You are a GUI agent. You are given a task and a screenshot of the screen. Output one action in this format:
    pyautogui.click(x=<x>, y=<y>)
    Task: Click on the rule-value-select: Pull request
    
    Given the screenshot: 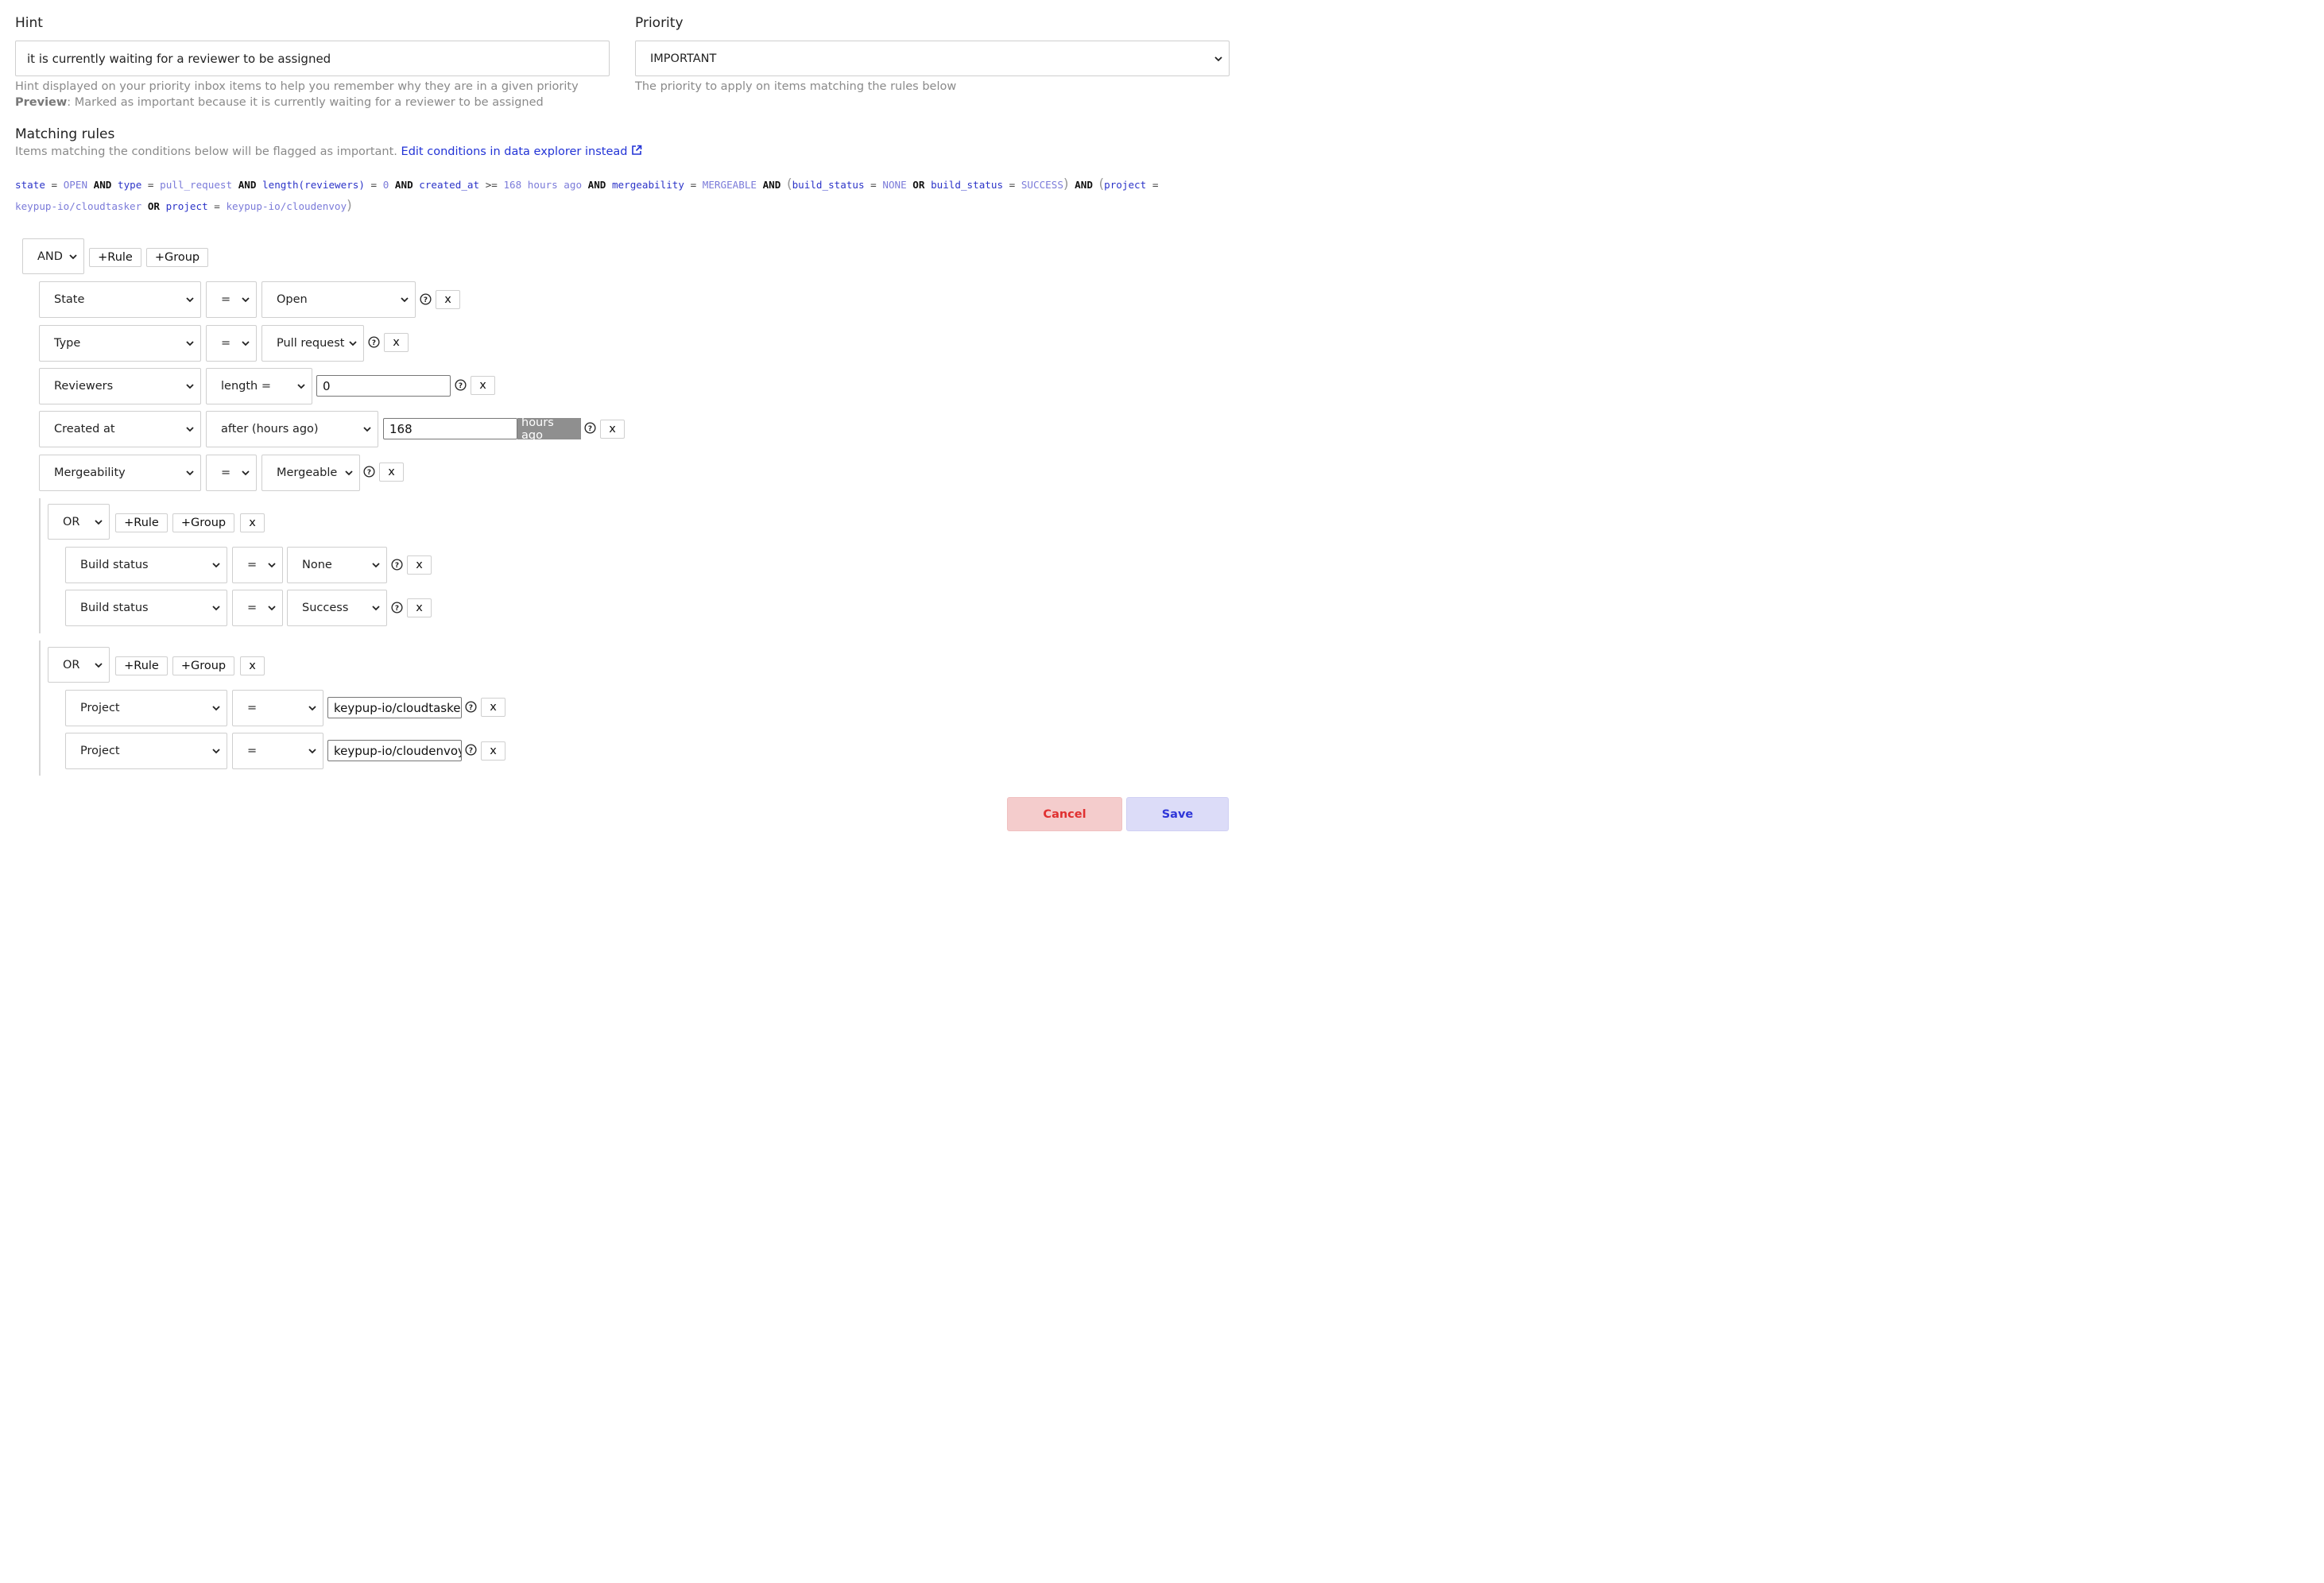 What is the action you would take?
    pyautogui.click(x=312, y=343)
    